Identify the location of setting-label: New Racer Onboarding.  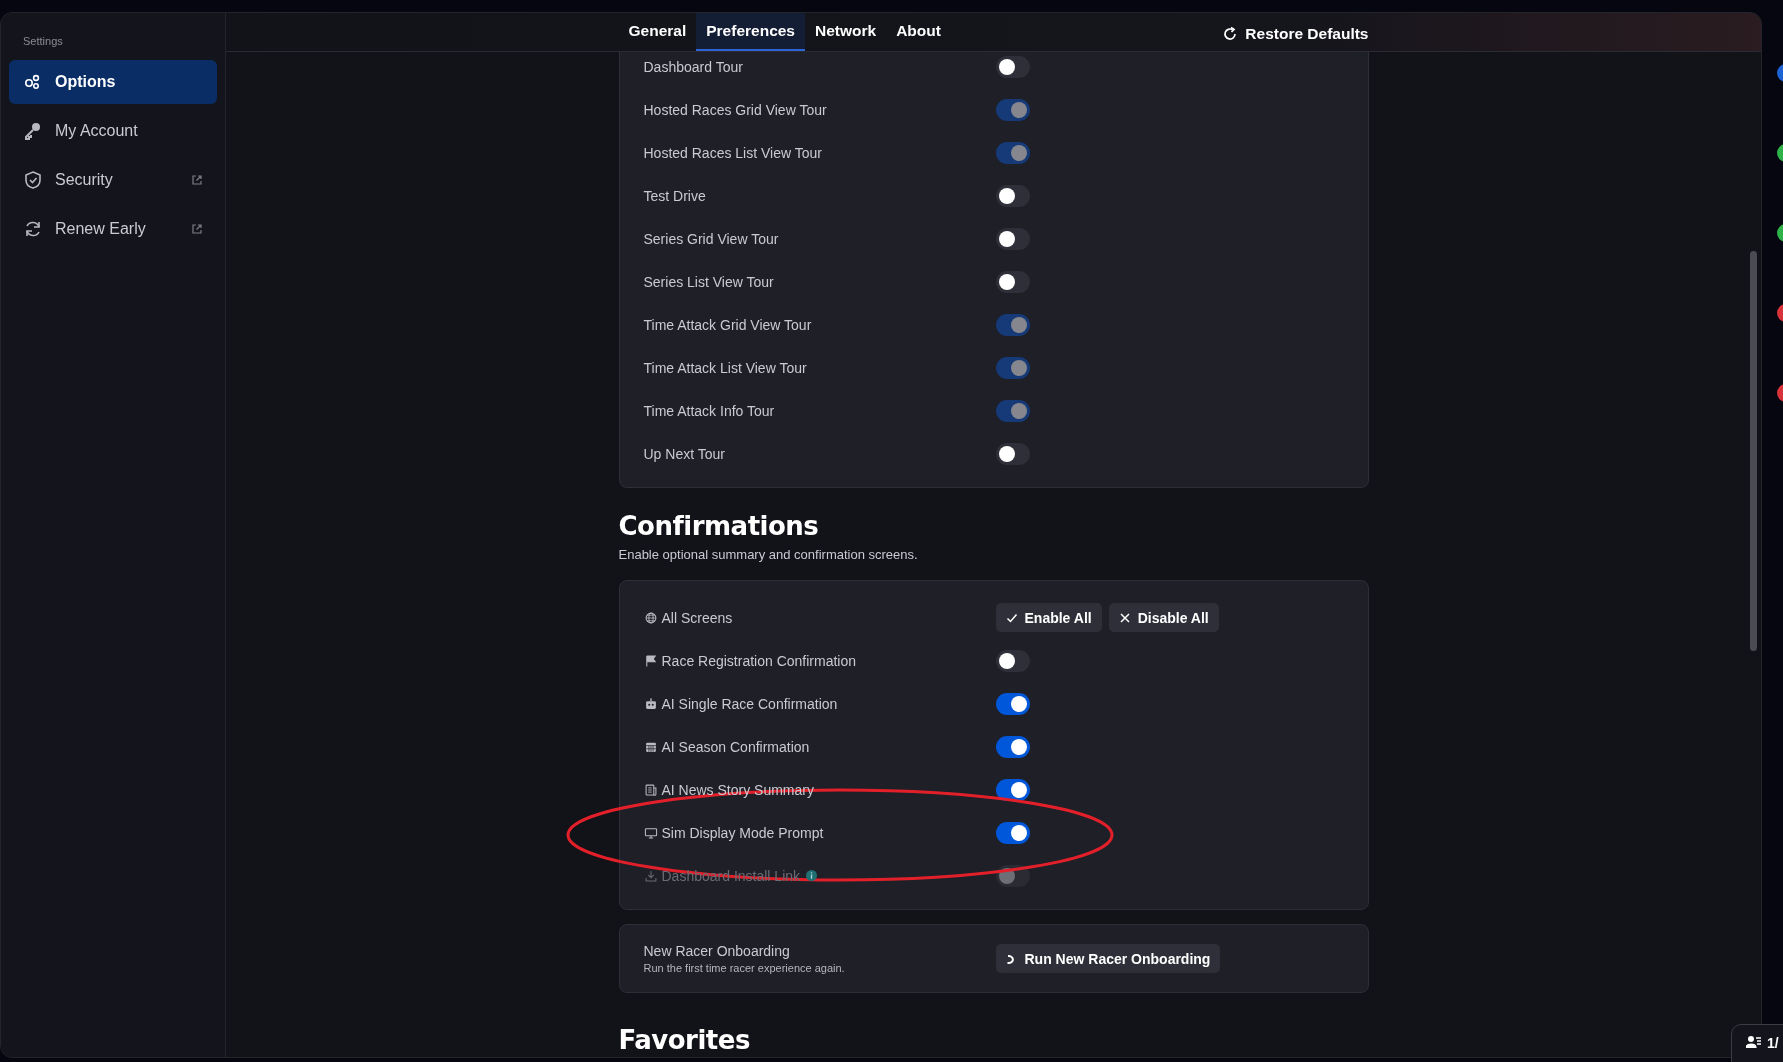
(717, 951).